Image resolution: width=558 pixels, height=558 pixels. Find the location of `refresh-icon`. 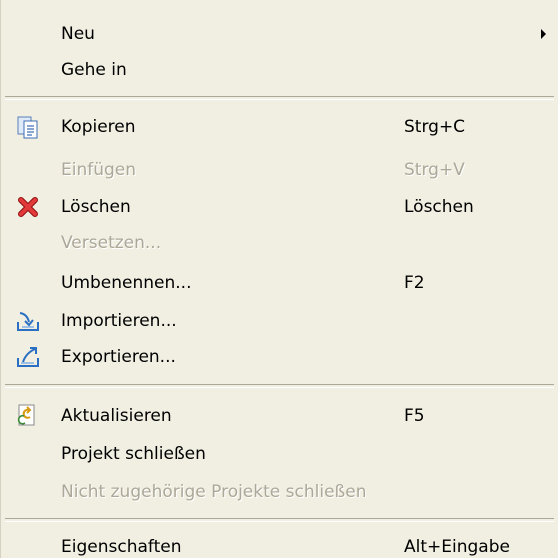

refresh-icon is located at coordinates (26, 415).